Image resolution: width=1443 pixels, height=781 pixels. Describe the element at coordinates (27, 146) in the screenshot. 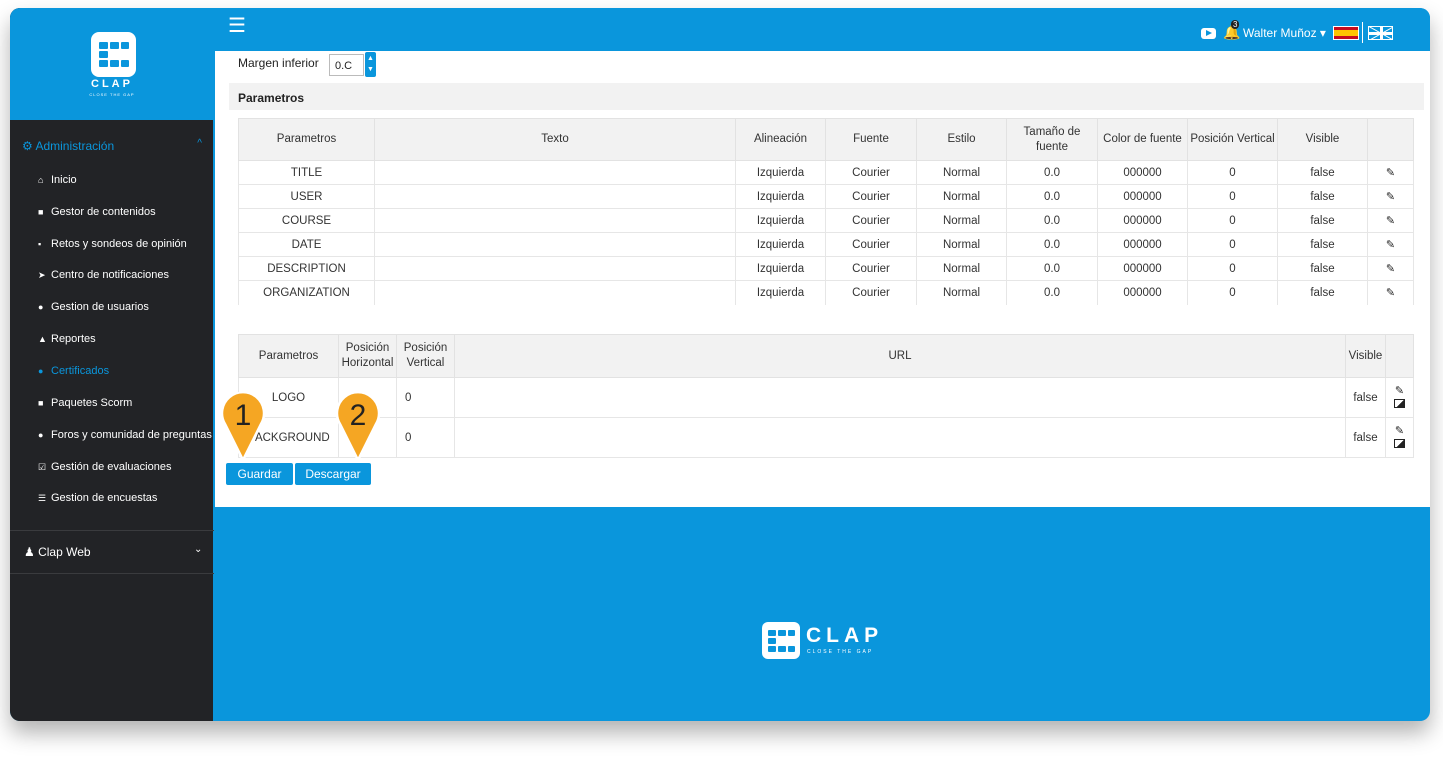

I see `cogs-icon: ⚙` at that location.